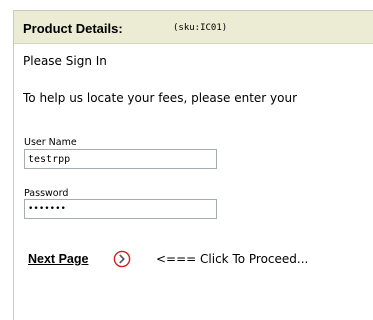  What do you see at coordinates (122, 259) in the screenshot?
I see `circle-arrow-right-icon` at bounding box center [122, 259].